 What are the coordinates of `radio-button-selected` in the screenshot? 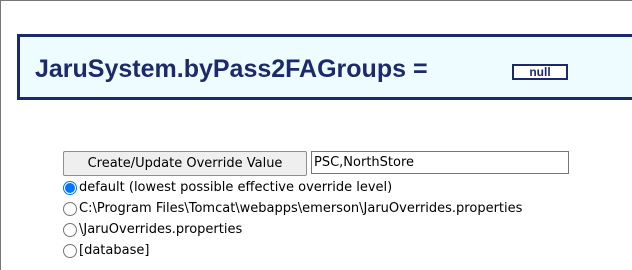 It's located at (70, 188).